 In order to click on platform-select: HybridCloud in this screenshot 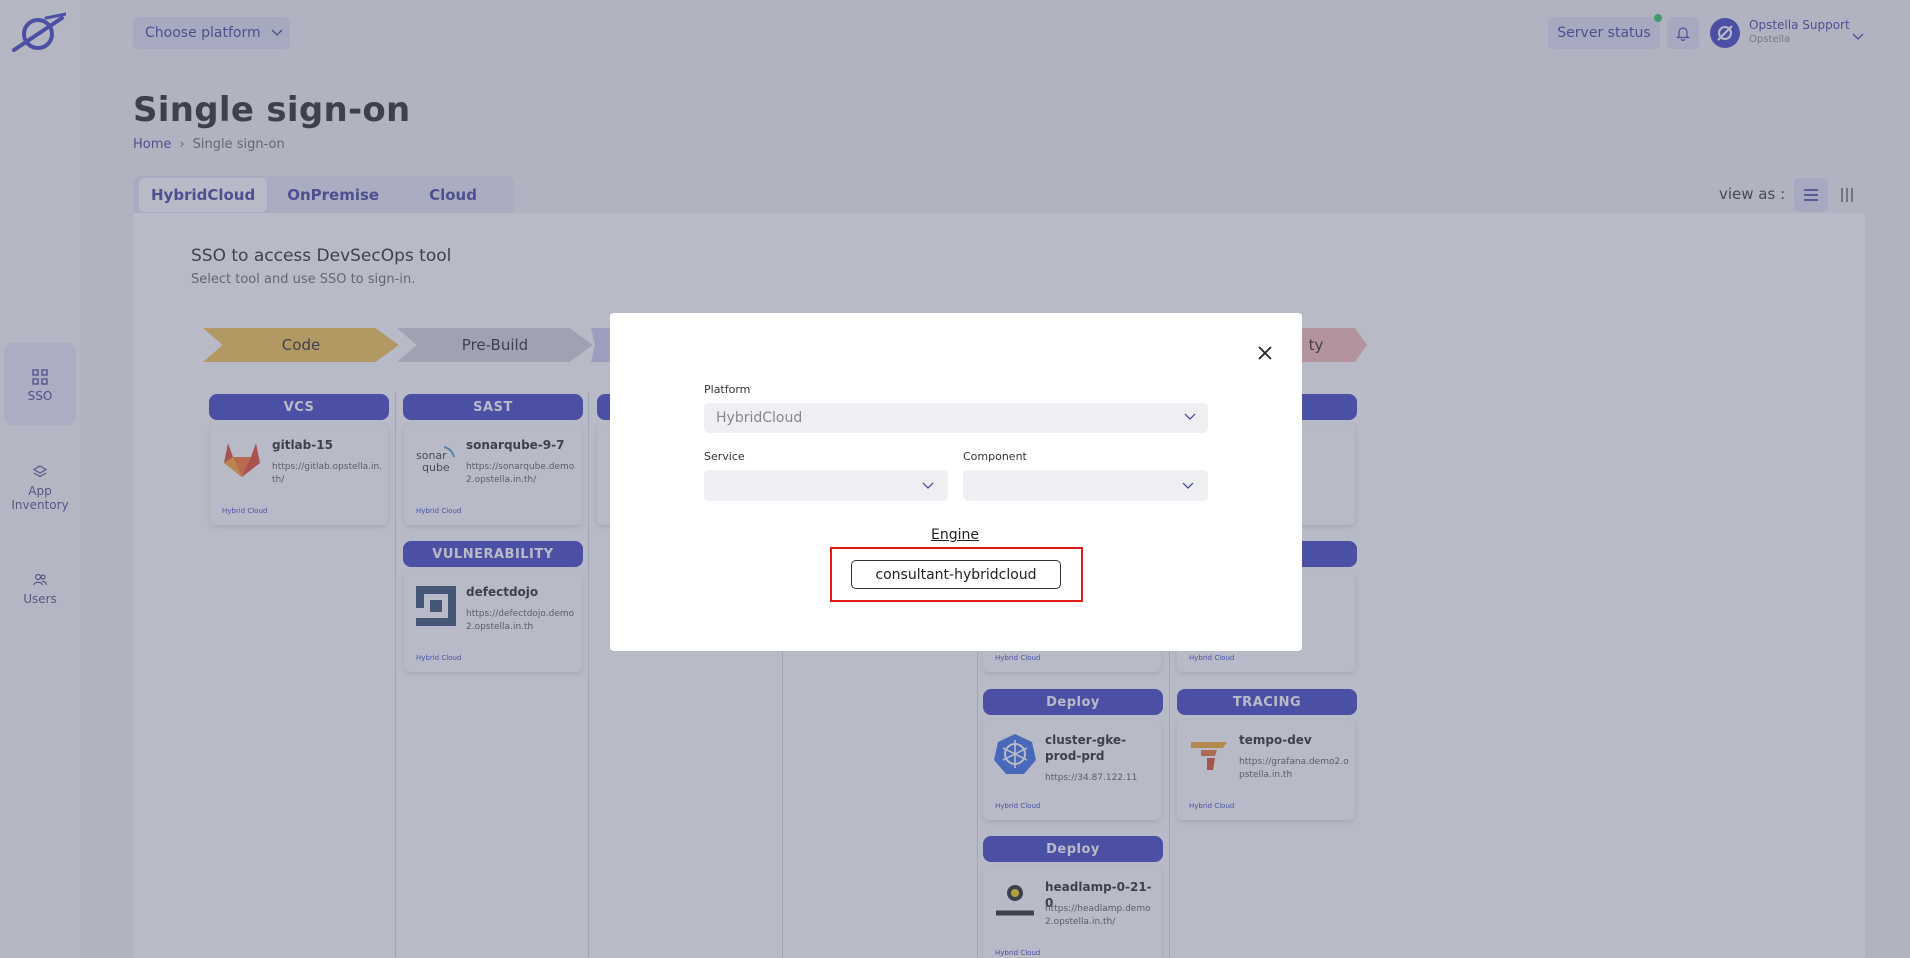, I will do `click(956, 418)`.